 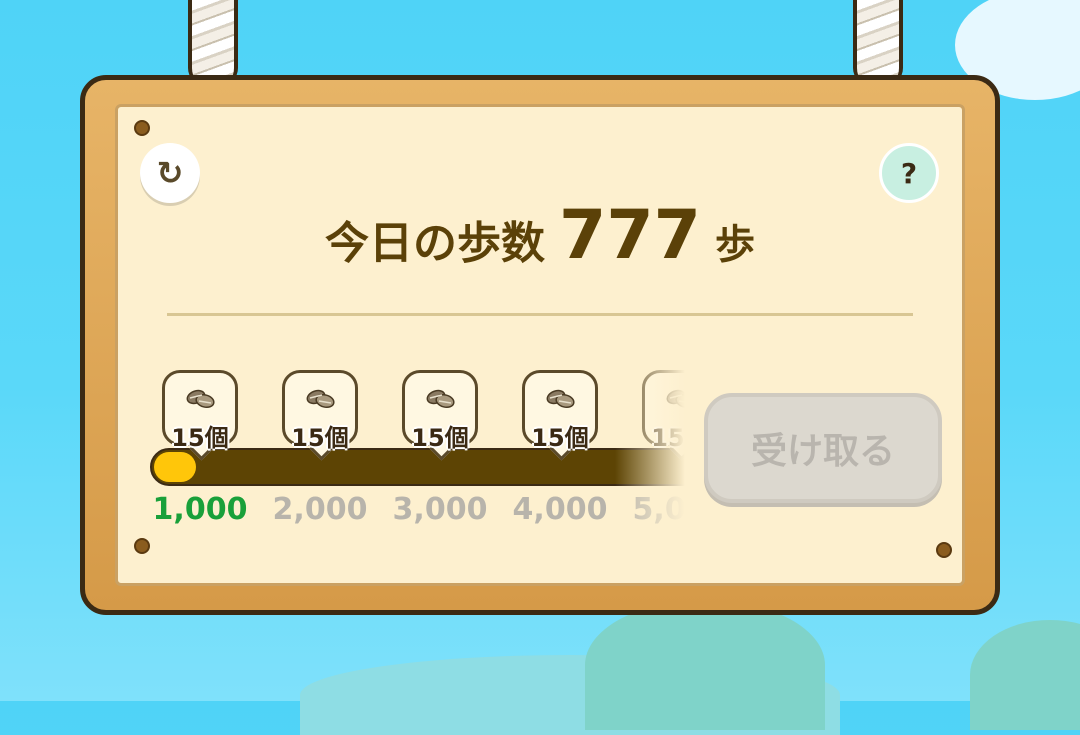 I want to click on milestone-label: 3,000, so click(x=440, y=509).